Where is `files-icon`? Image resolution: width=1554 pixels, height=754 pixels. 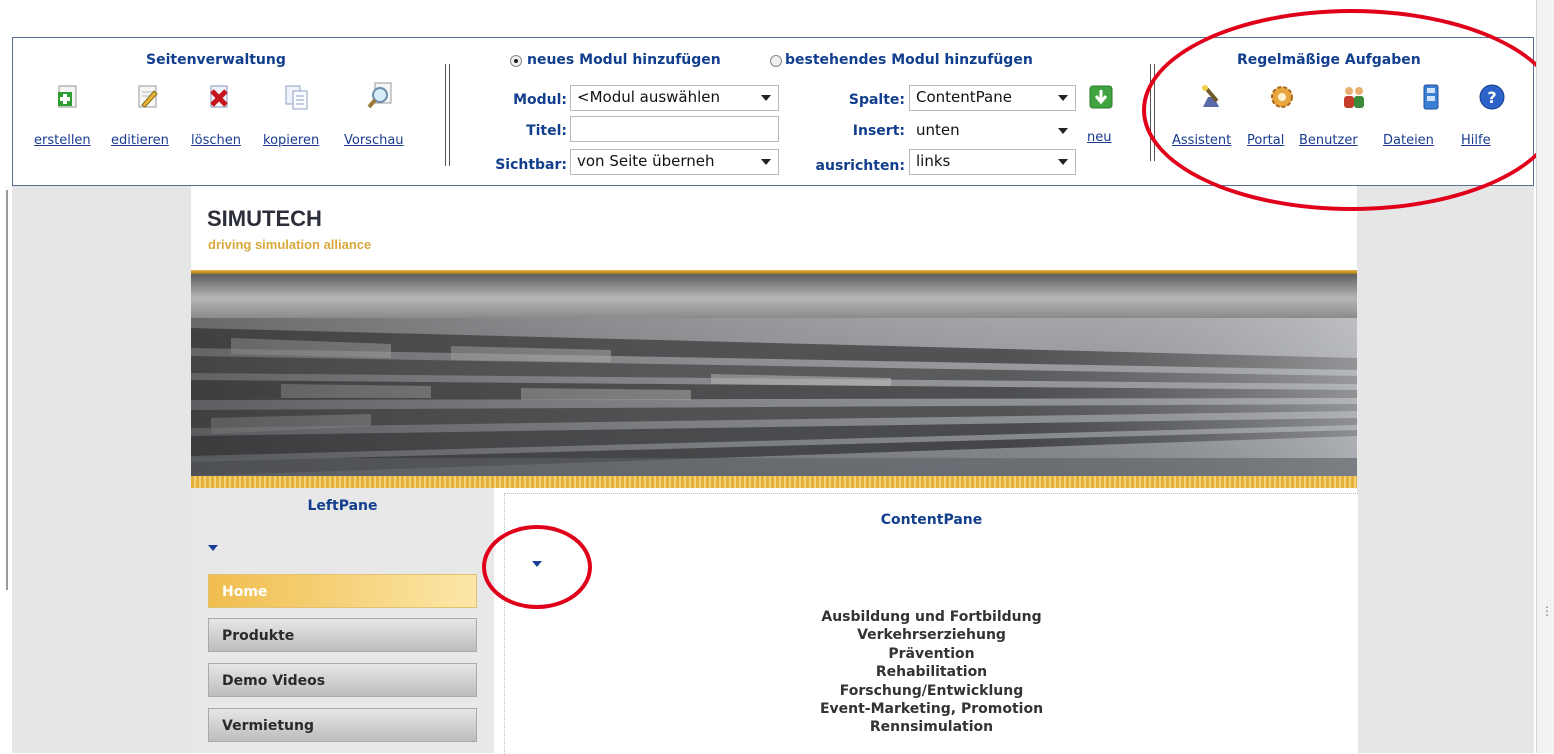 files-icon is located at coordinates (1431, 97).